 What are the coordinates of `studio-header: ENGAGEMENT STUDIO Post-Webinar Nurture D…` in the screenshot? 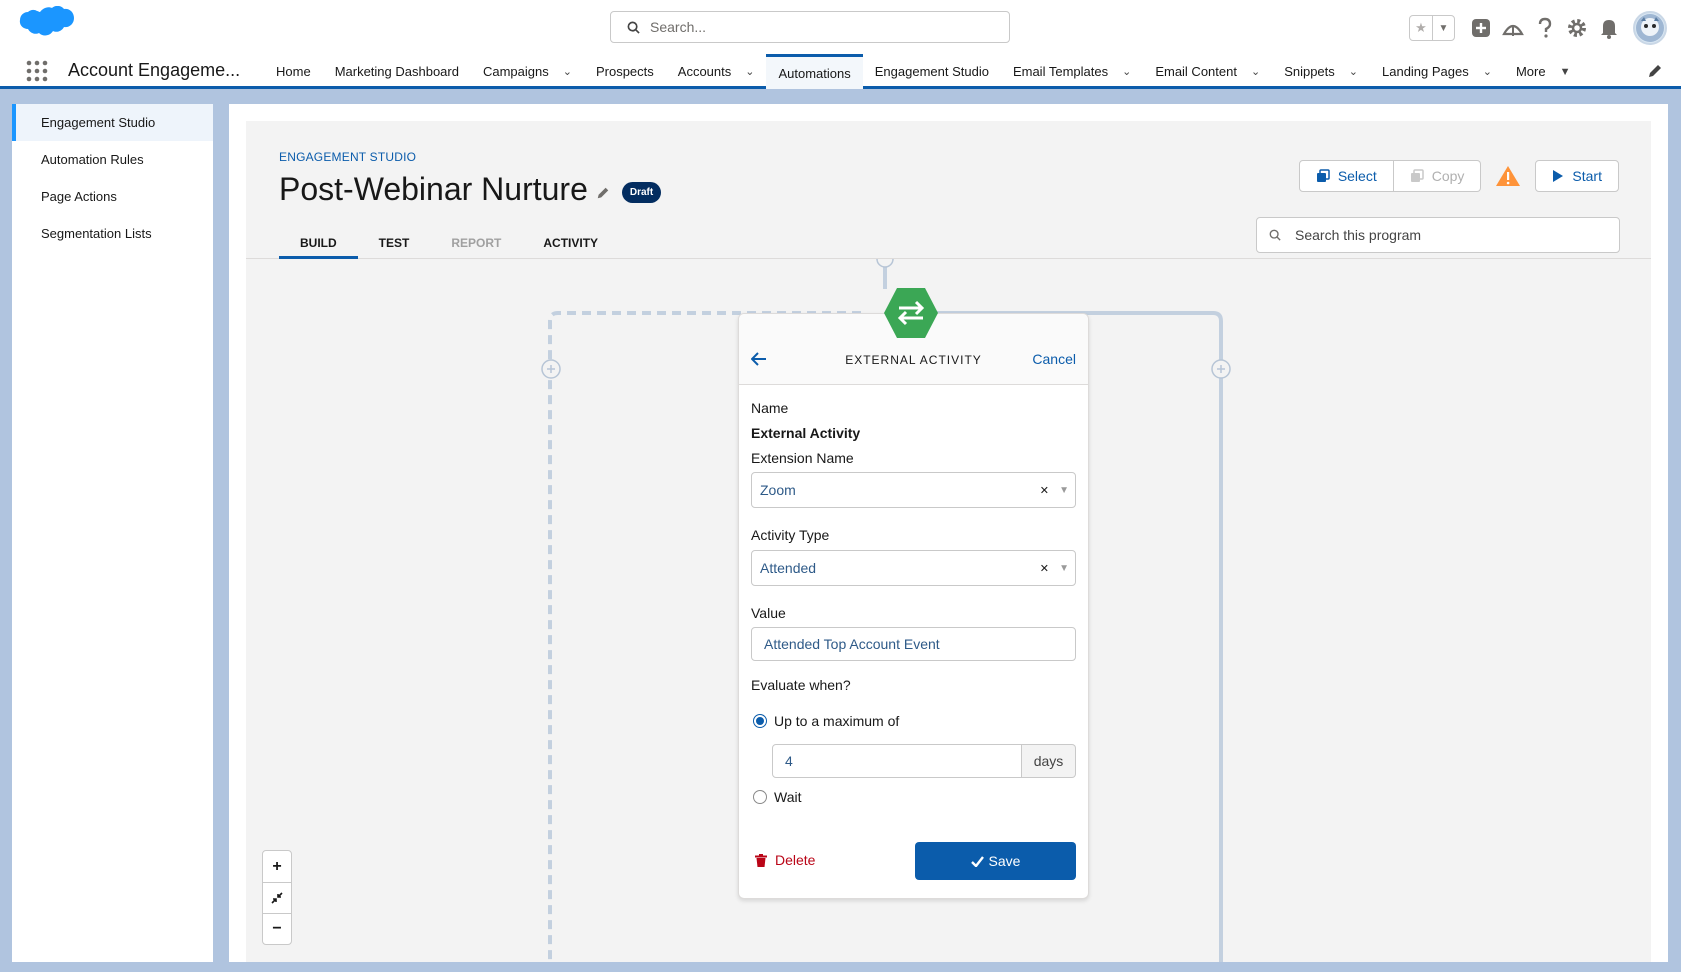 It's located at (948, 190).